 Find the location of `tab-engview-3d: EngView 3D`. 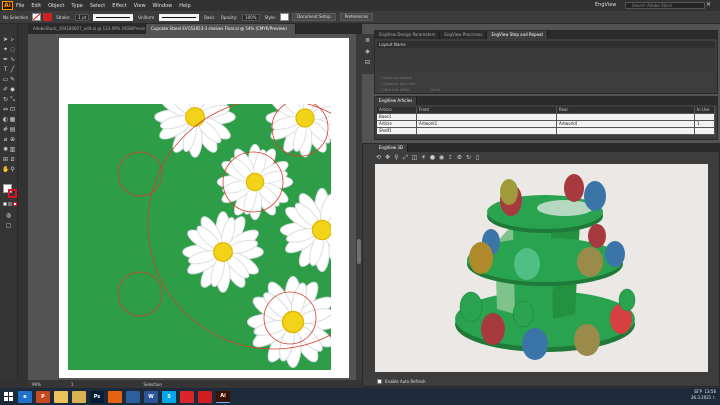

tab-engview-3d: EngView 3D is located at coordinates (391, 148).